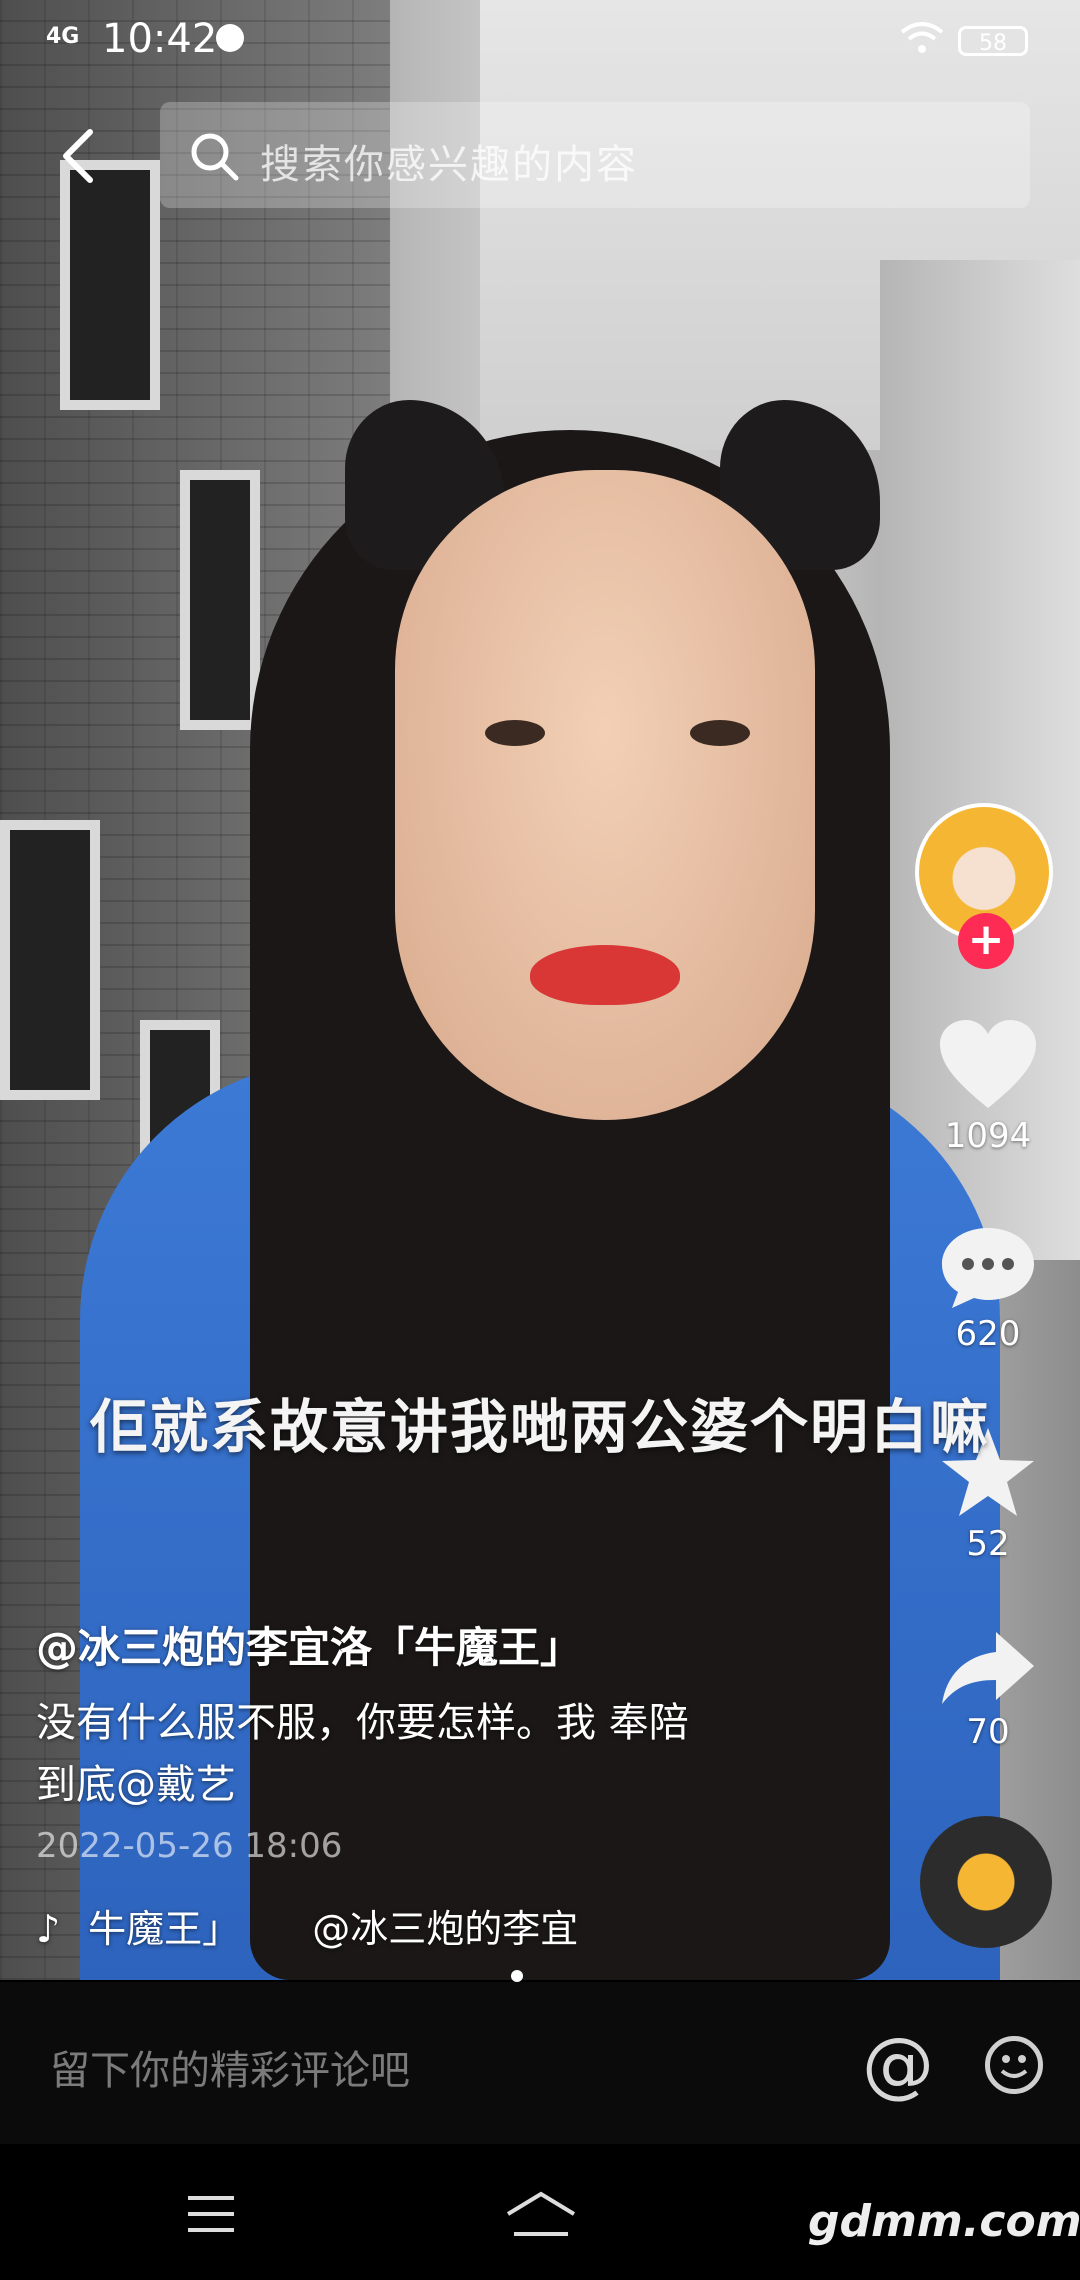 Image resolution: width=1080 pixels, height=2280 pixels. What do you see at coordinates (988, 1334) in the screenshot?
I see `comment-count: 620` at bounding box center [988, 1334].